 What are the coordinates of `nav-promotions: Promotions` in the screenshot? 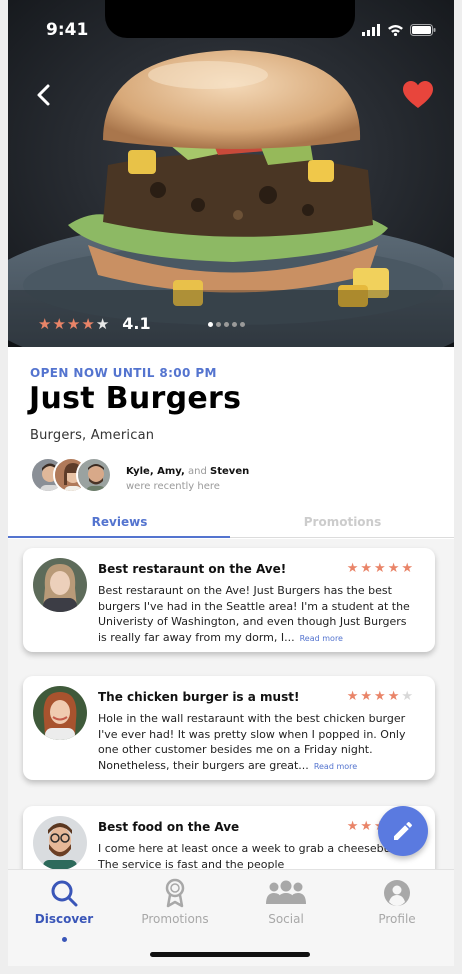 It's located at (175, 902).